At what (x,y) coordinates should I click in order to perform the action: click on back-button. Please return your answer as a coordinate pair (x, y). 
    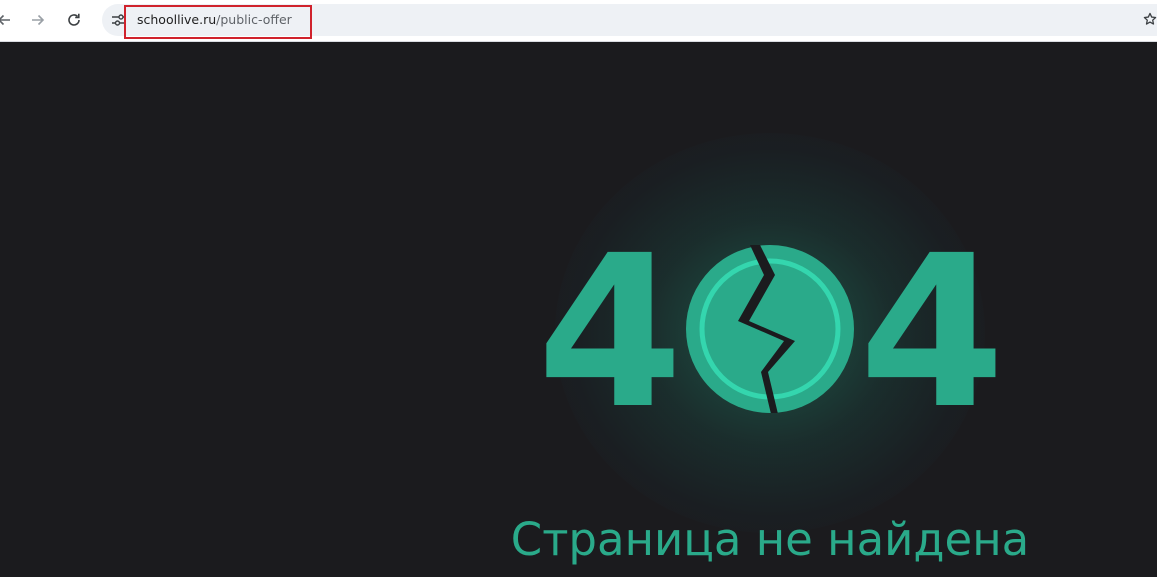
    Looking at the image, I should click on (9, 20).